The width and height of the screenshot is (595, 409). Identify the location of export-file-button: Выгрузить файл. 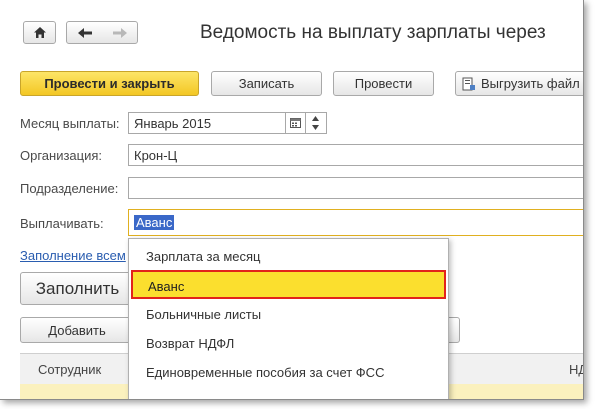
(519, 83).